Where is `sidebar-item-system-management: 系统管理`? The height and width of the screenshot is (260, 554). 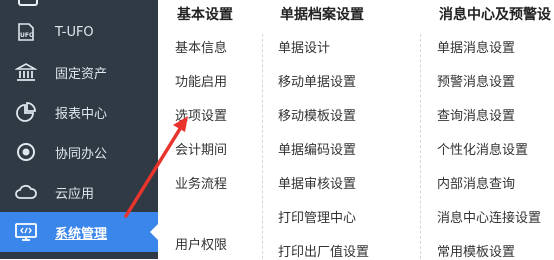 sidebar-item-system-management: 系统管理 is located at coordinates (79, 232).